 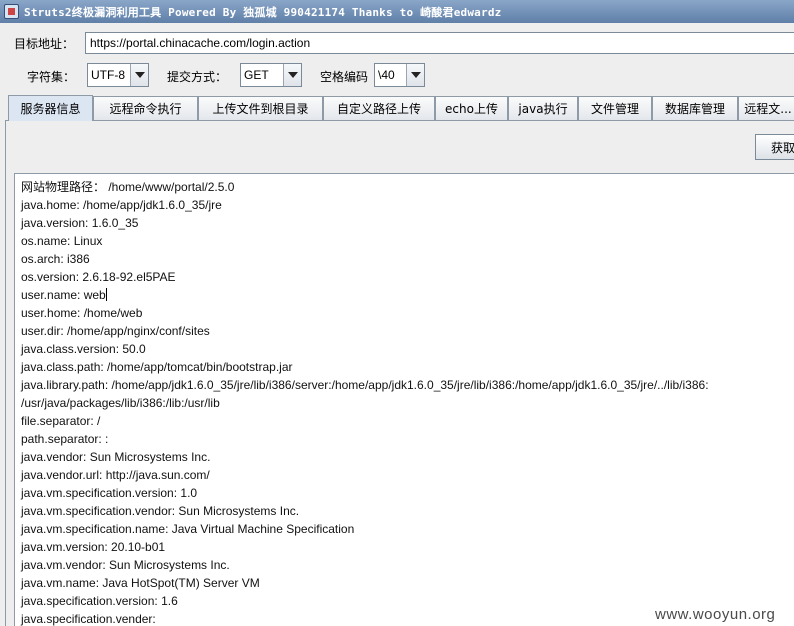 I want to click on url-input, so click(x=439, y=43).